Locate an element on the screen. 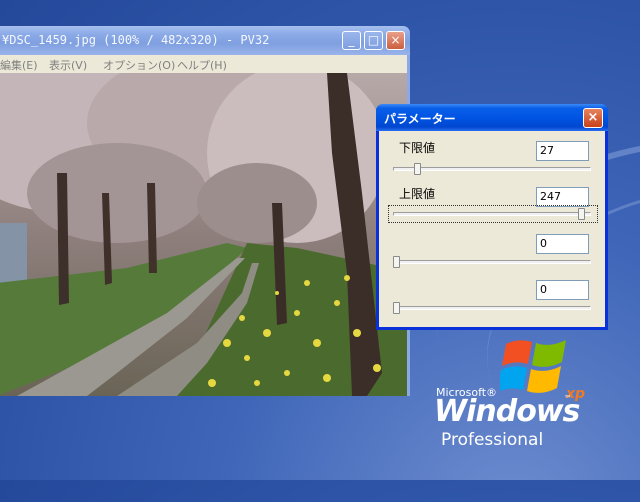 The width and height of the screenshot is (640, 502). param-slider-lower is located at coordinates (492, 169).